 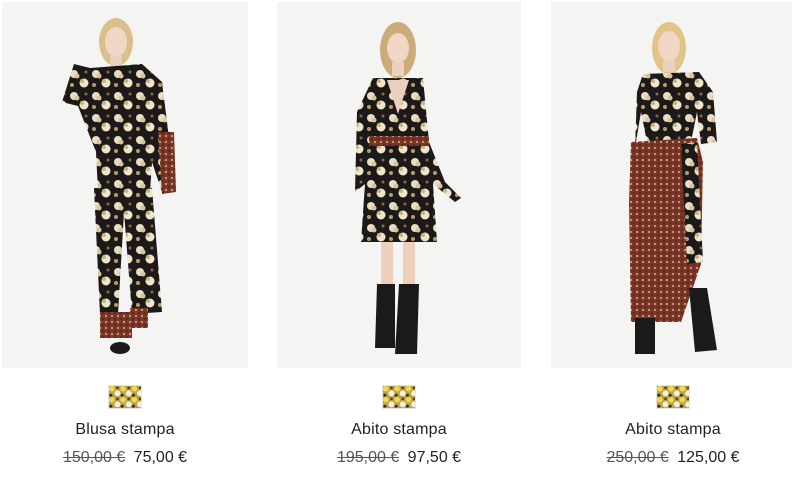 What do you see at coordinates (708, 457) in the screenshot?
I see `sale-price: 125,00 €` at bounding box center [708, 457].